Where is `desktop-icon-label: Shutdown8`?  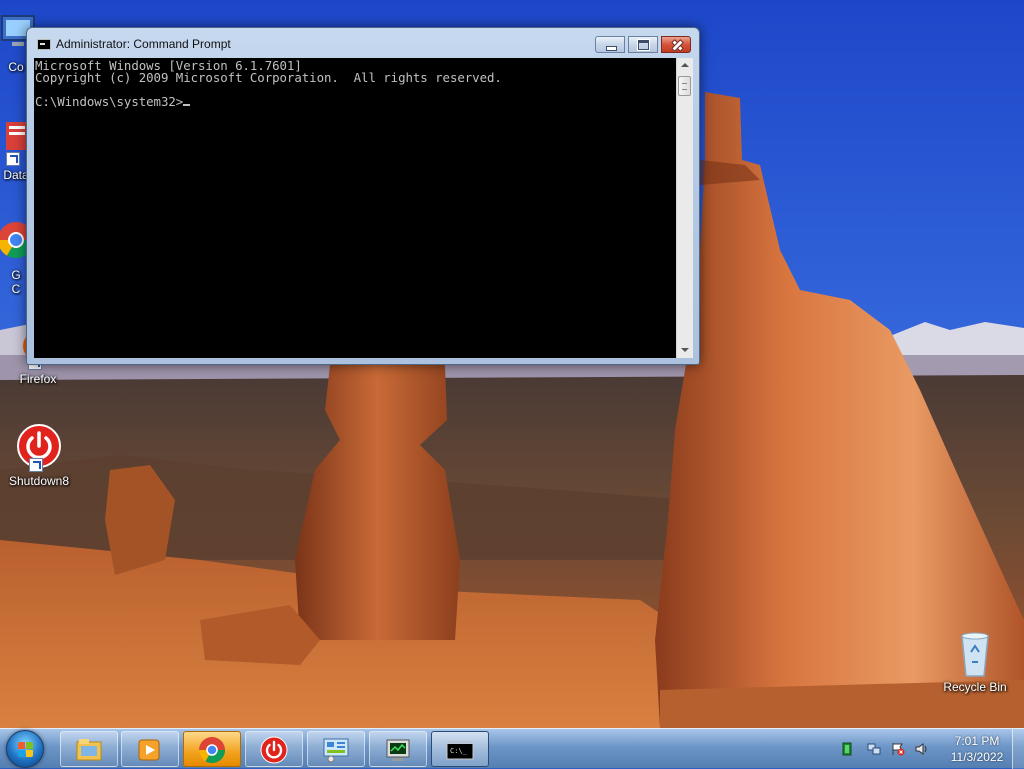
desktop-icon-label: Shutdown8 is located at coordinates (39, 481).